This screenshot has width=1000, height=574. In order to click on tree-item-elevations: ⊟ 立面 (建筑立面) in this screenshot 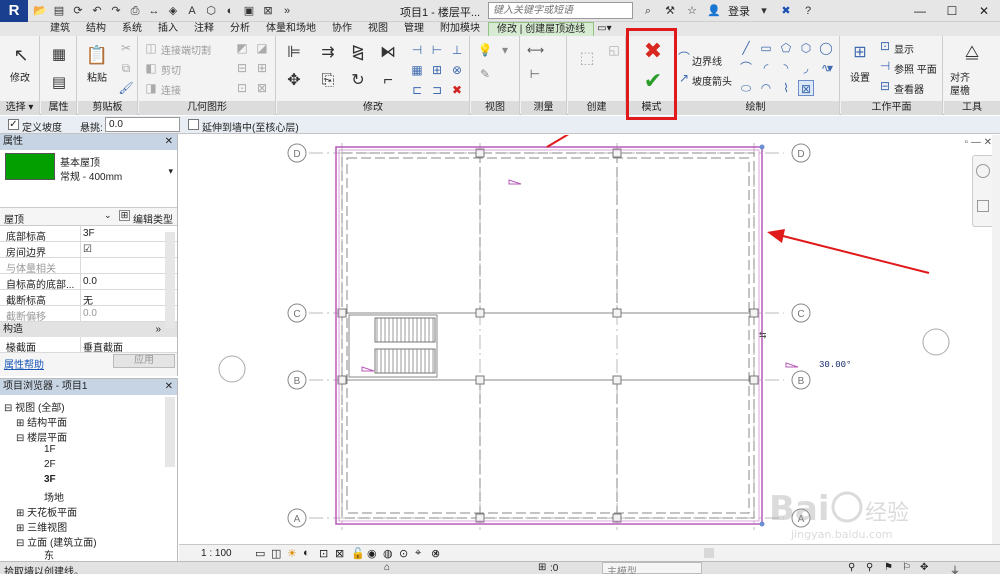, I will do `click(56, 541)`.